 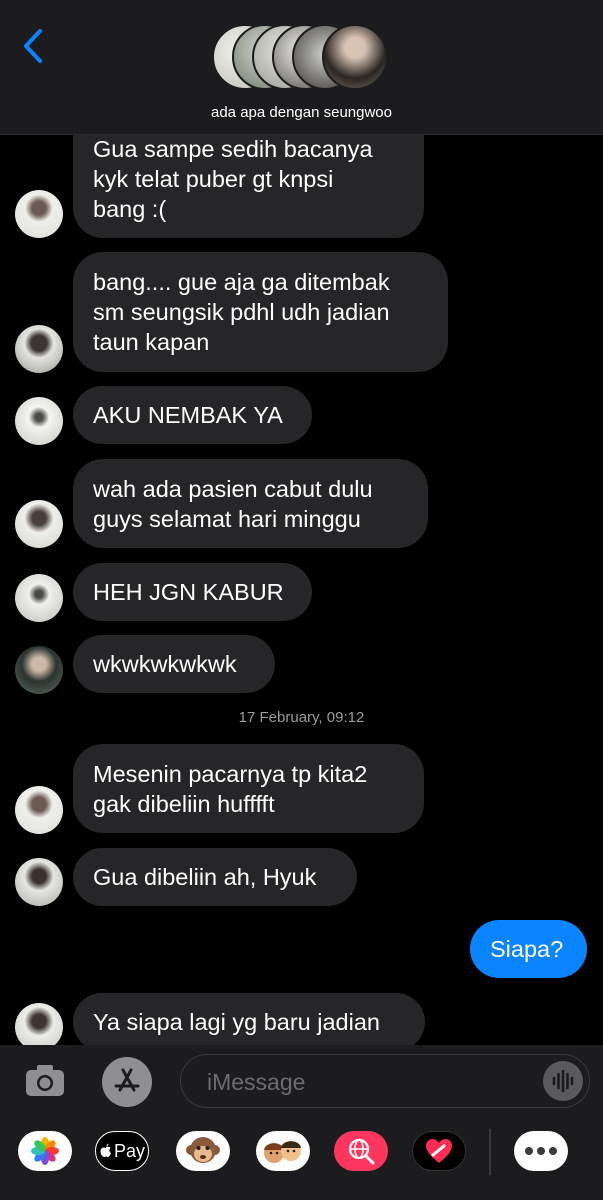 I want to click on message-text: wkwkwkwkwk, so click(x=165, y=664).